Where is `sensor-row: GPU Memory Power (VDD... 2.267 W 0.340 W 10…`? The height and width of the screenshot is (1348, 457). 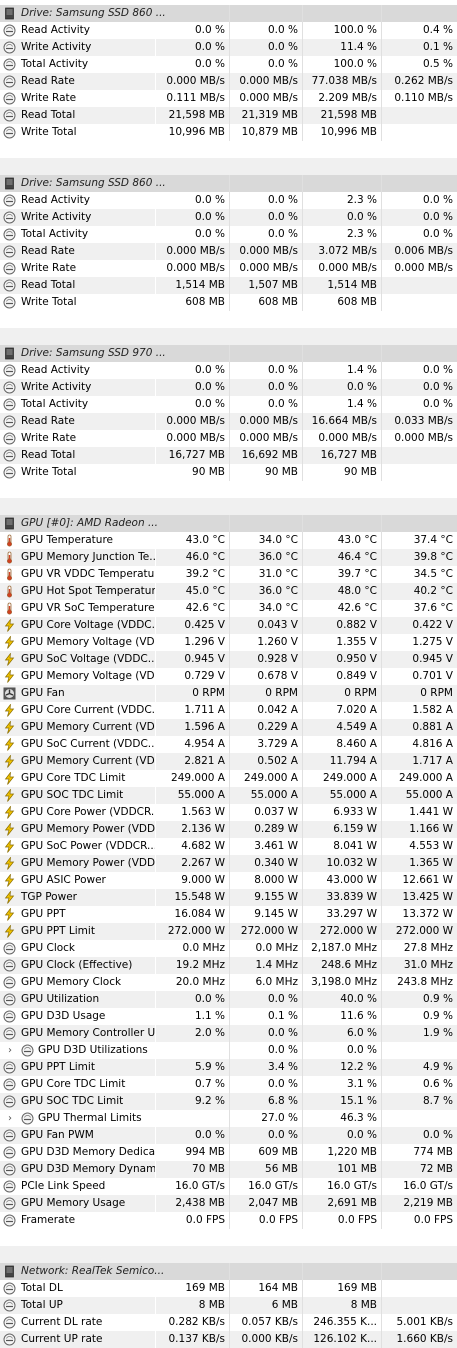 sensor-row: GPU Memory Power (VDD... 2.267 W 0.340 W 10… is located at coordinates (228, 863).